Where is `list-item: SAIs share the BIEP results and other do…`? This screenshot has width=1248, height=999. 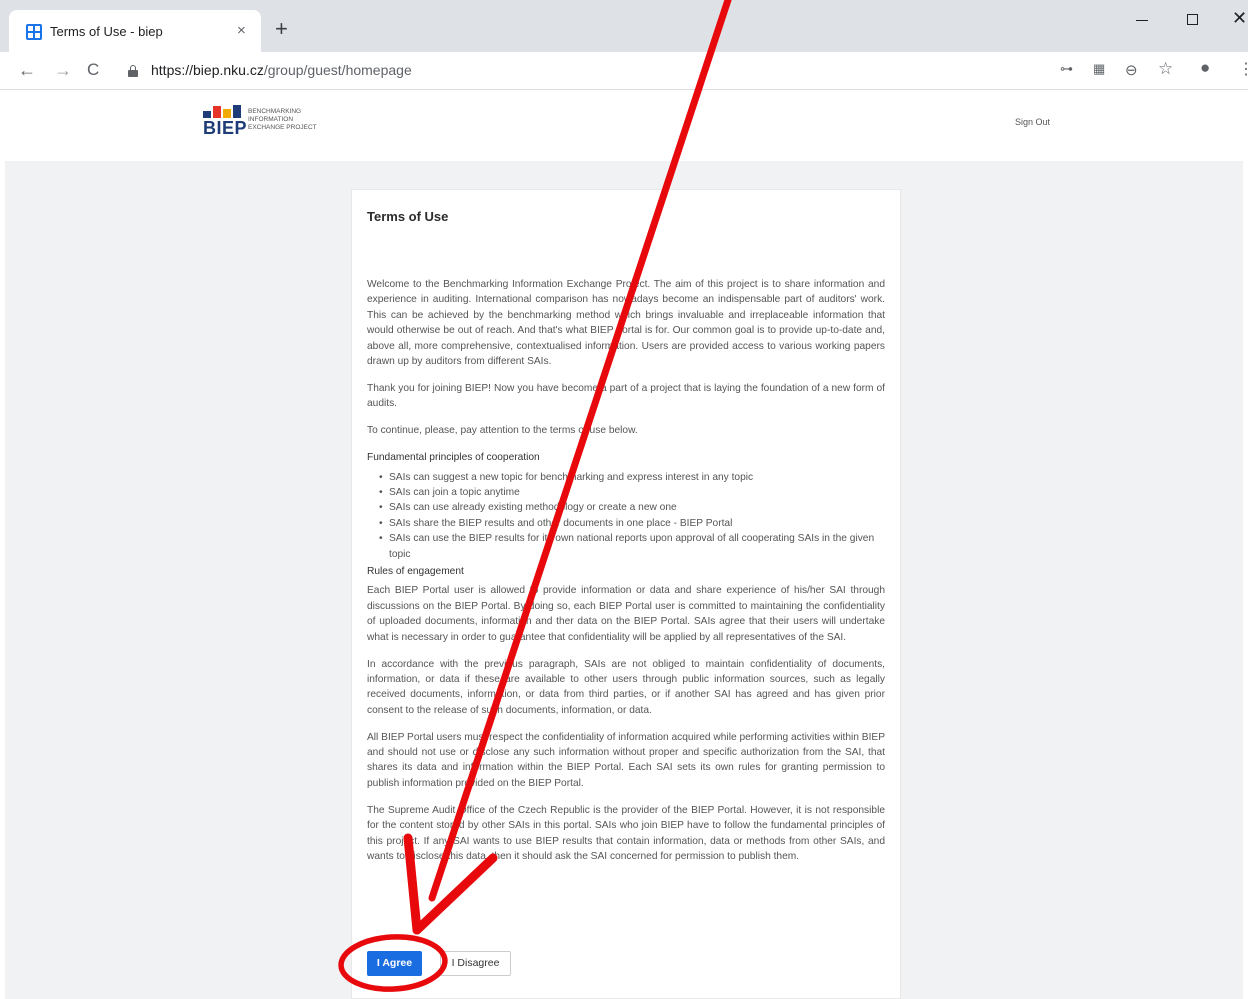
list-item: SAIs share the BIEP results and other do… is located at coordinates (632, 524).